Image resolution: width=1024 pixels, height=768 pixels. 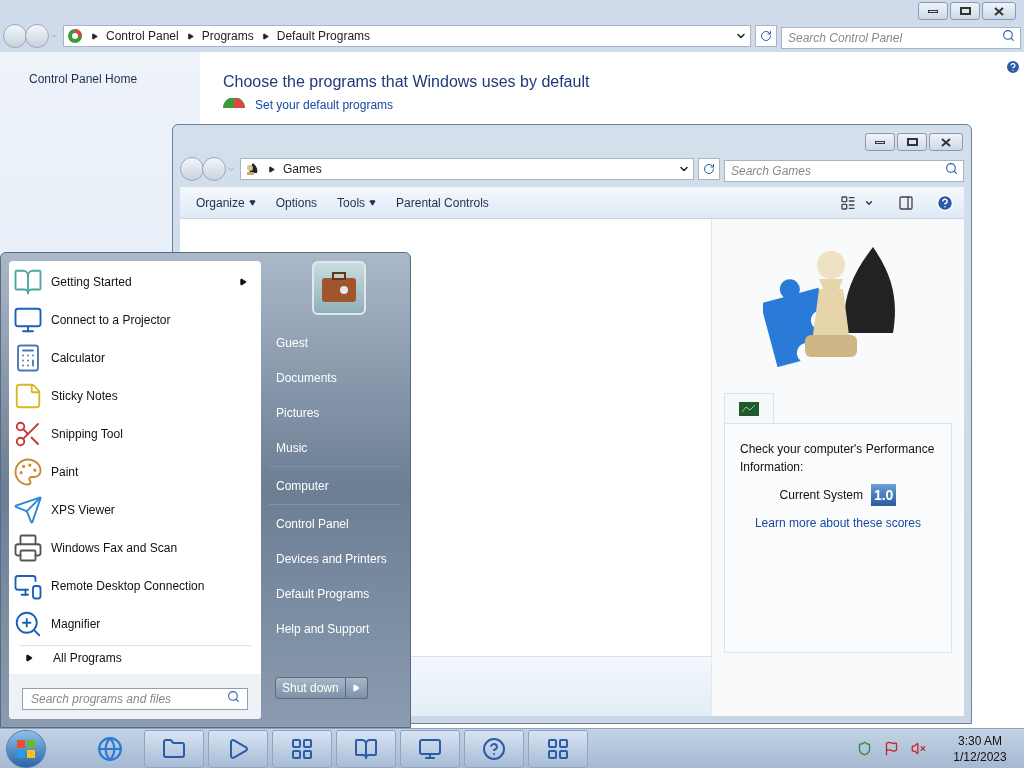 What do you see at coordinates (135, 548) in the screenshot?
I see `program-item: Windows Fax and Scan` at bounding box center [135, 548].